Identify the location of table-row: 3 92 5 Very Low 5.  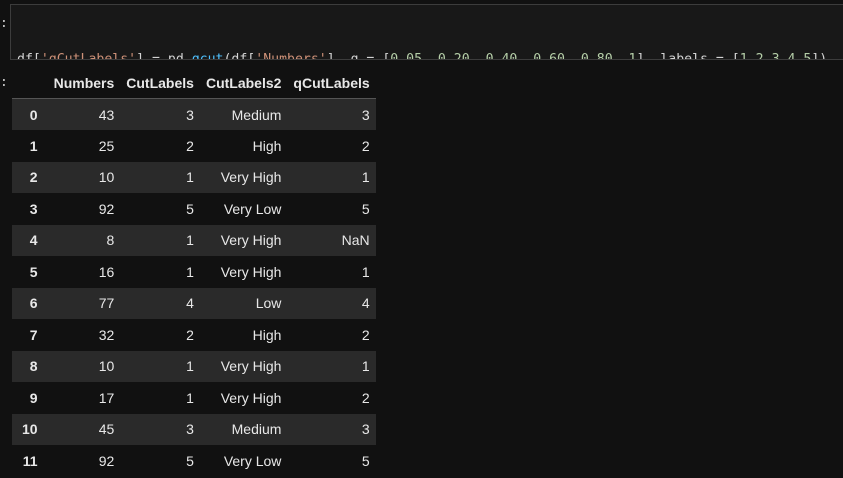
(194, 209).